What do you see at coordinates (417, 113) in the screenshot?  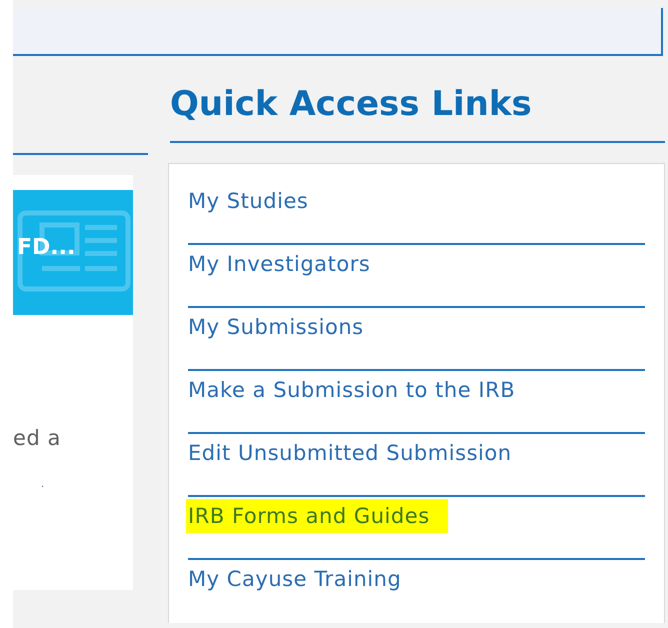 I see `section-heading: Quick Access Links` at bounding box center [417, 113].